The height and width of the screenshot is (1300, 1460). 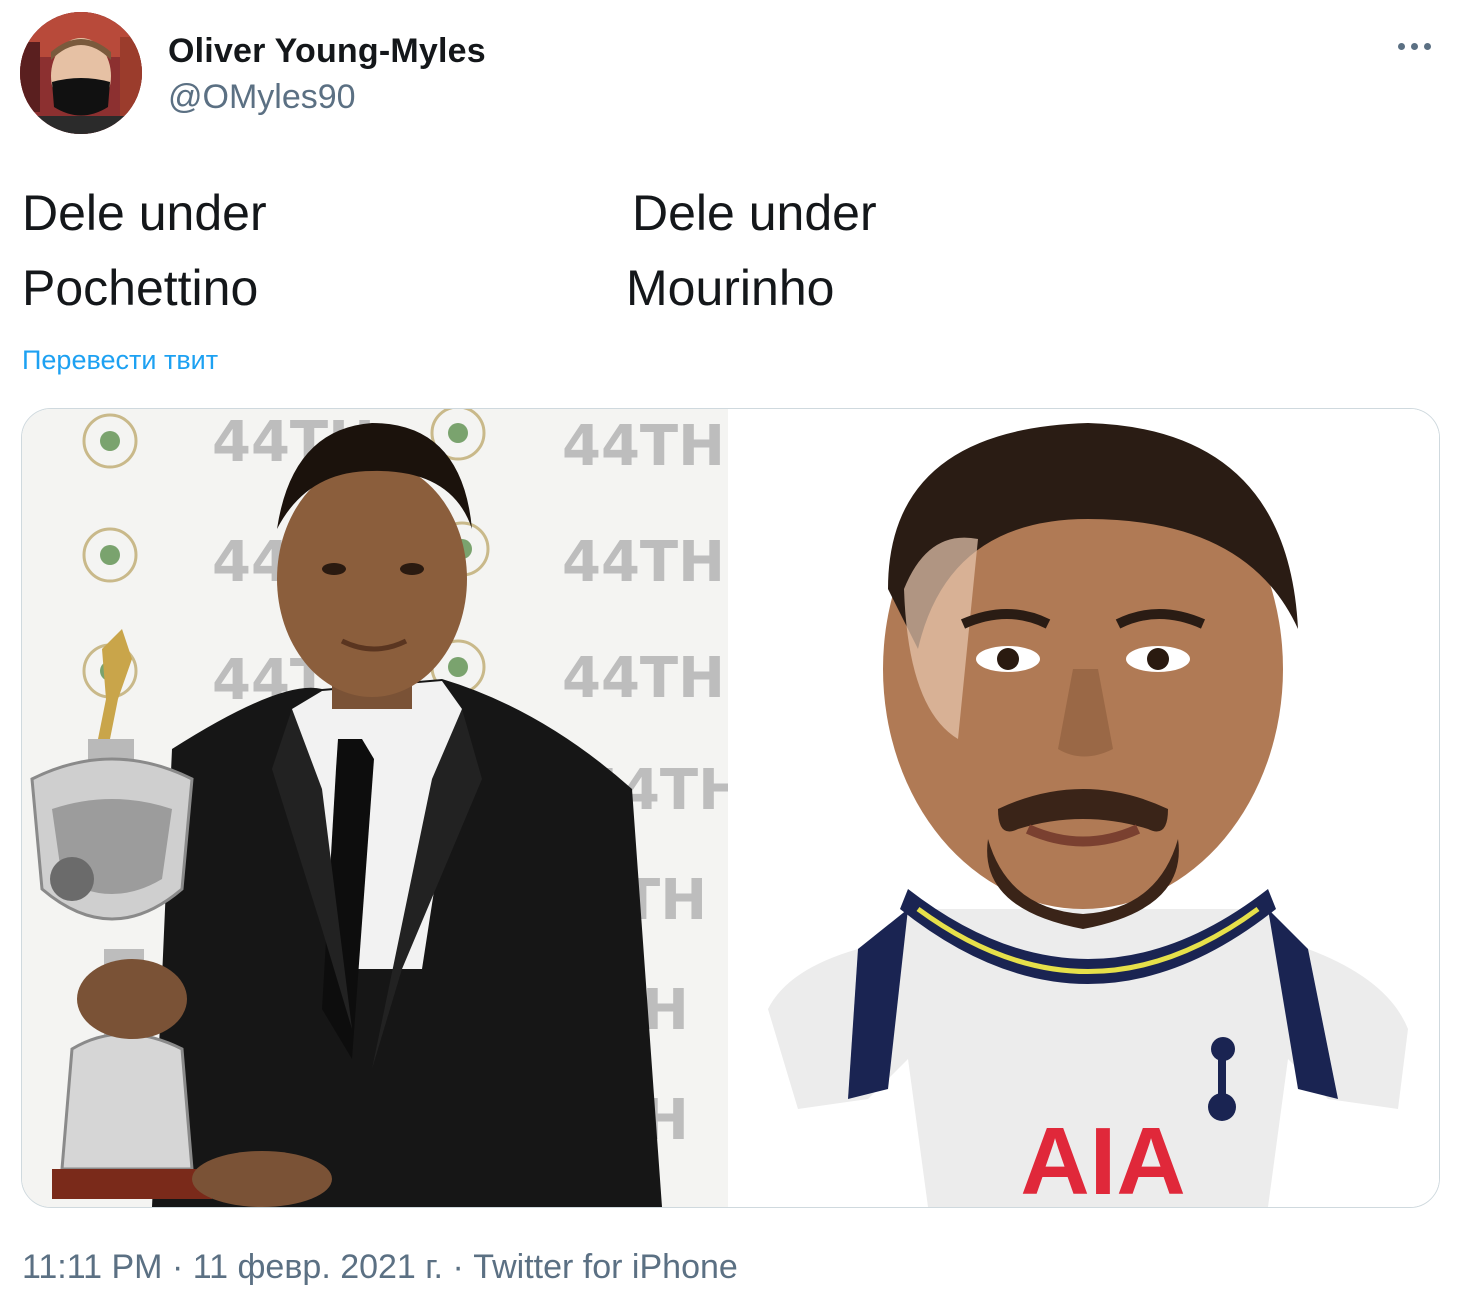 I want to click on tweet-source-link: Twitter for iPhone, so click(x=605, y=1267).